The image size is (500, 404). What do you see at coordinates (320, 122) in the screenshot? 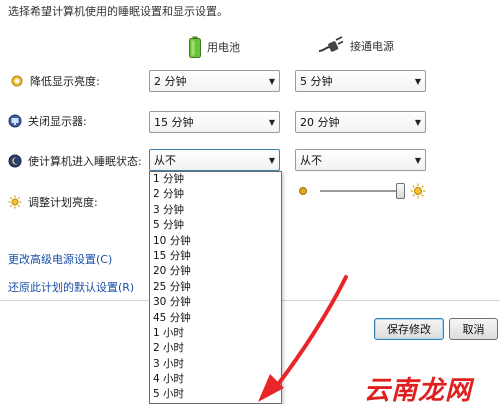
I see `select-value: 20 分钟` at bounding box center [320, 122].